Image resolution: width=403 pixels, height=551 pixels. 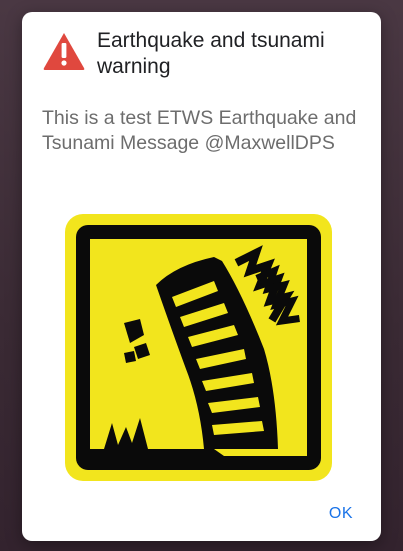 I want to click on warning-triangle-icon, so click(x=64, y=51).